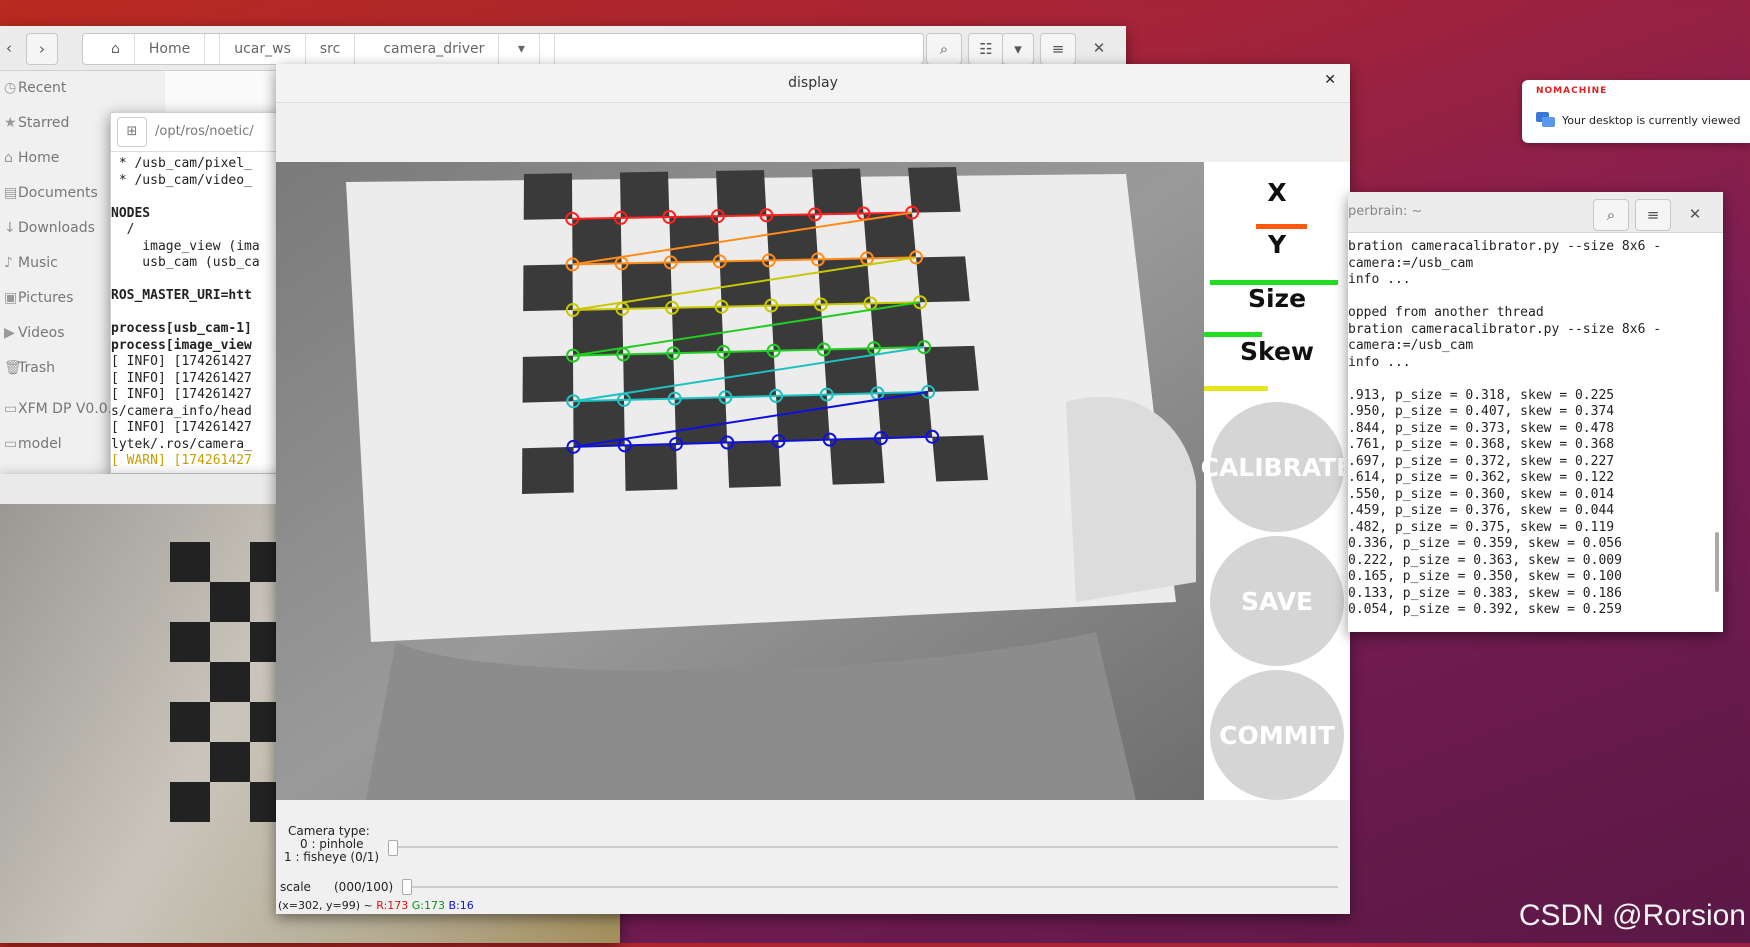 This screenshot has height=947, width=1750. What do you see at coordinates (42, 88) in the screenshot?
I see `sidebar-item-label: Recent` at bounding box center [42, 88].